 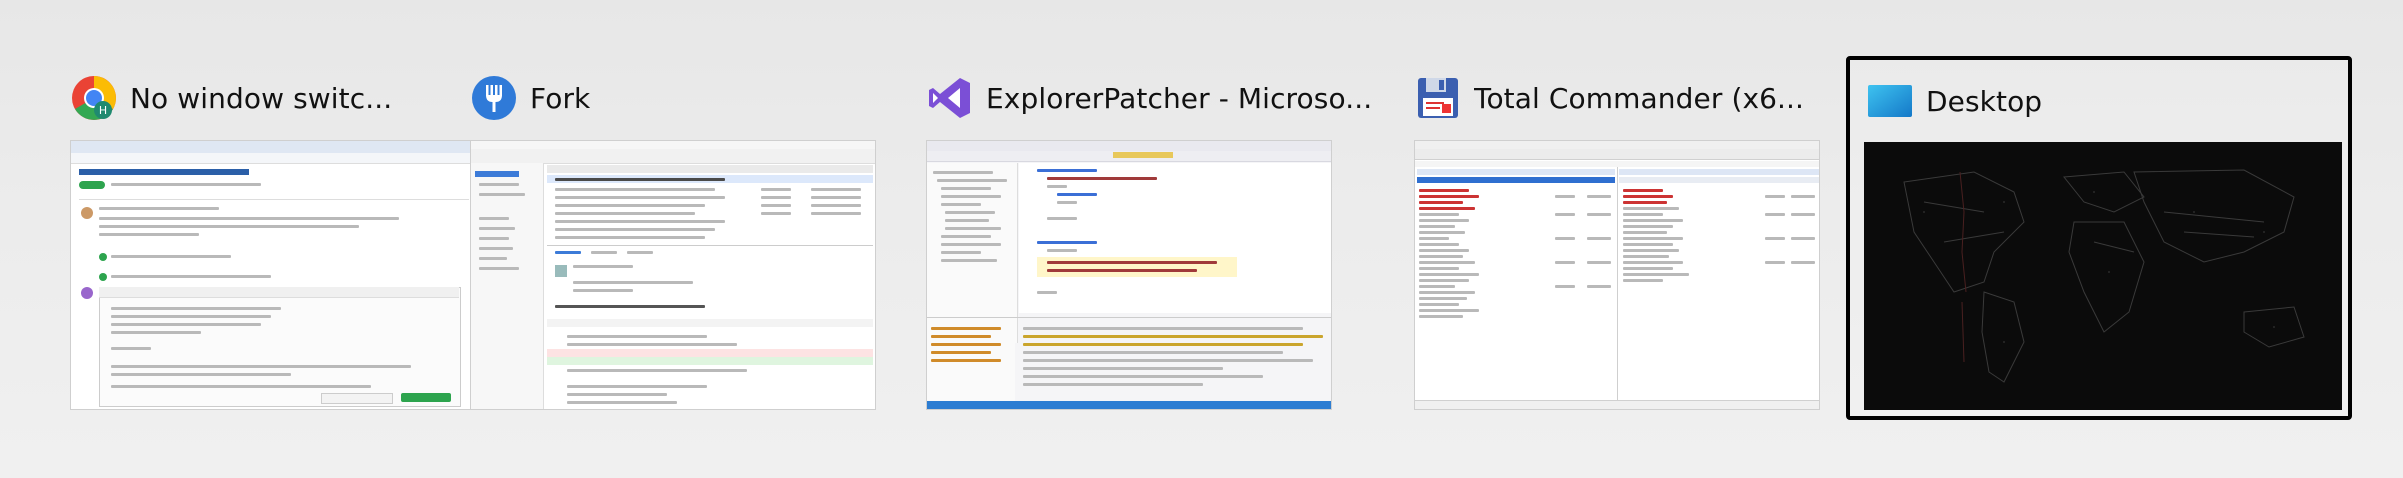 I want to click on desktop-thumbnail, so click(x=2103, y=276).